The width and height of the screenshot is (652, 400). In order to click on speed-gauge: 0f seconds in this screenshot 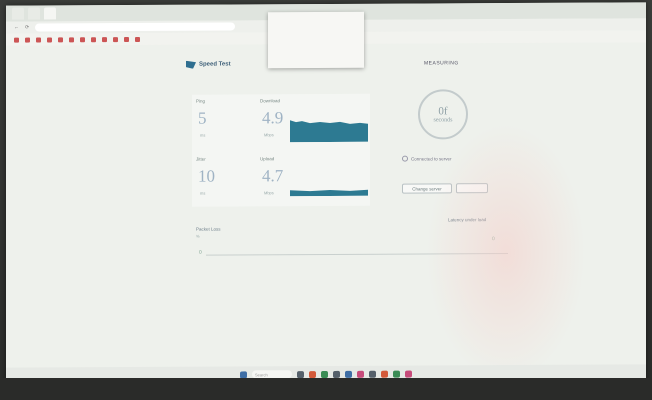, I will do `click(443, 114)`.